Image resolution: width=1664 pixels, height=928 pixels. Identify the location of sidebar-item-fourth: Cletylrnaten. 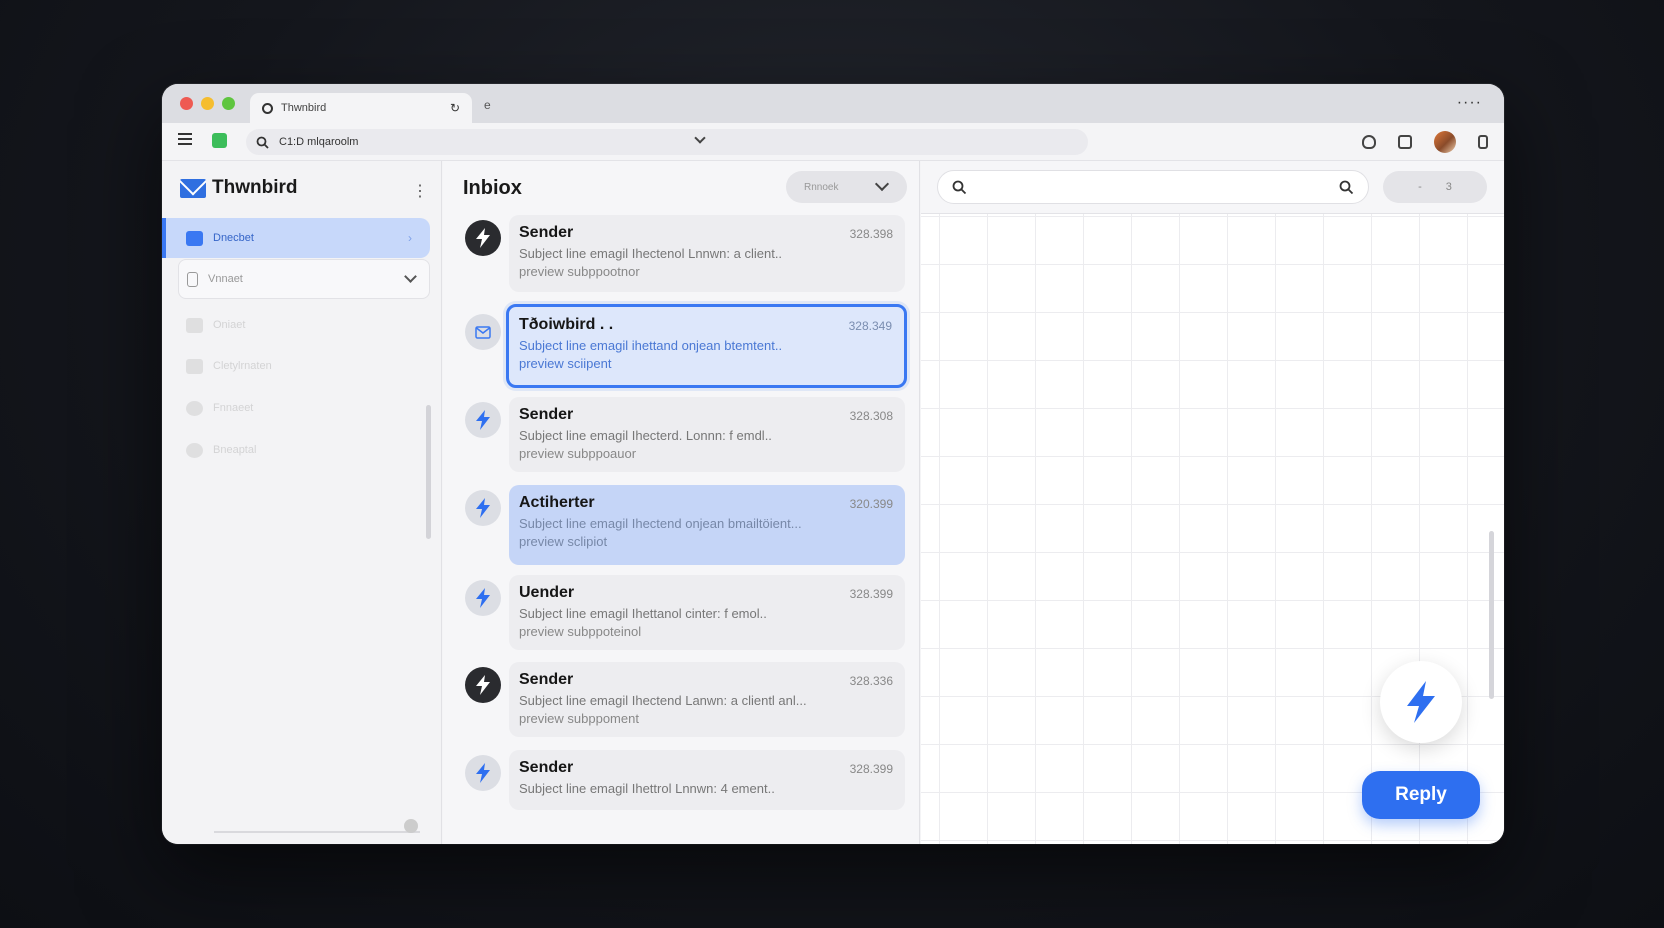
(296, 366).